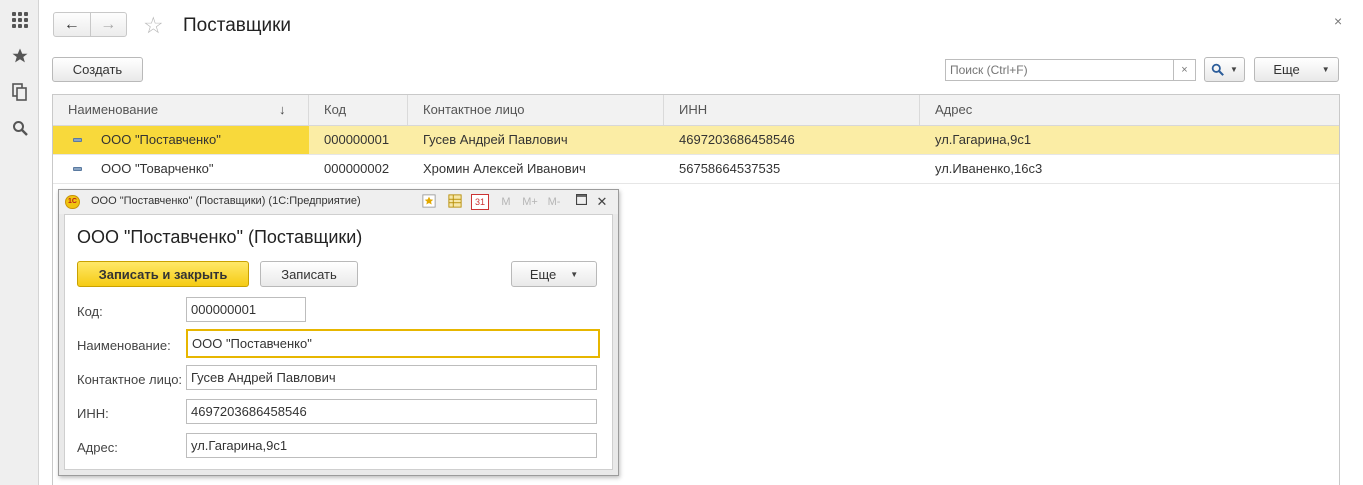  I want to click on search-options-button: ▼, so click(1224, 69).